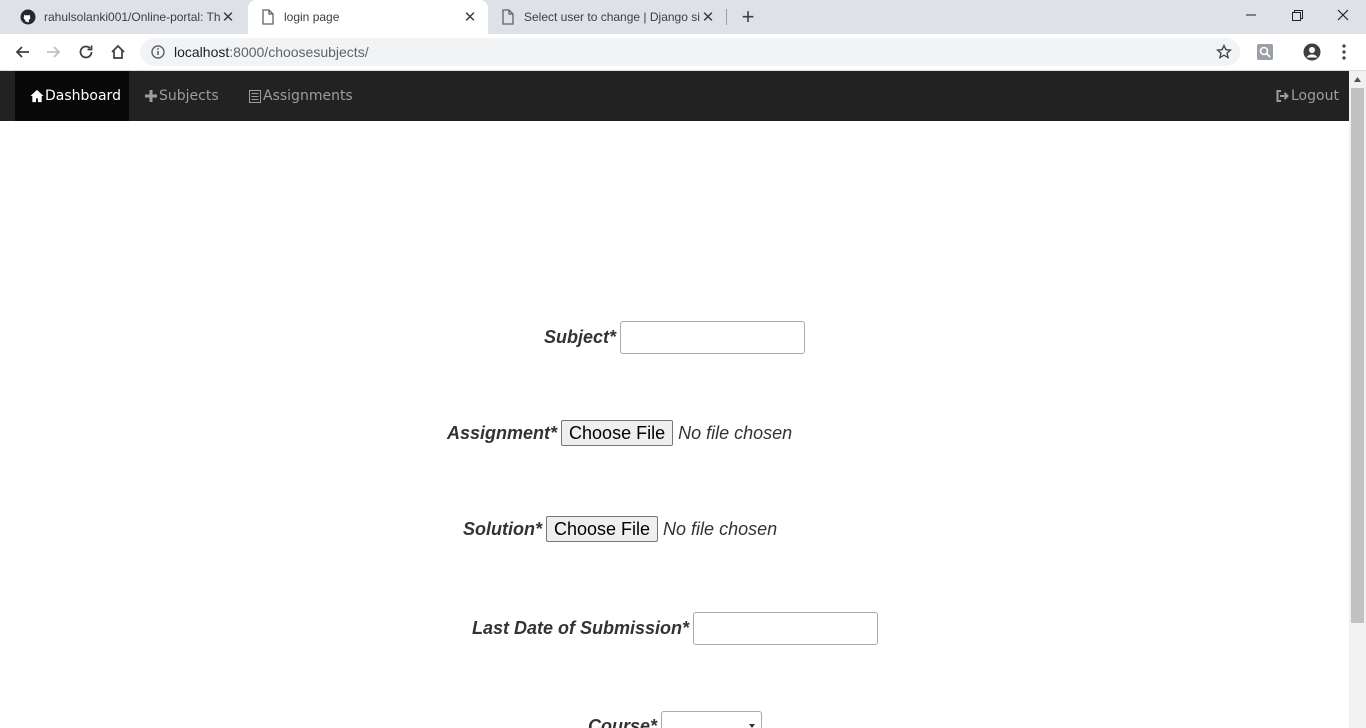 The width and height of the screenshot is (1366, 728). Describe the element at coordinates (189, 96) in the screenshot. I see `nav-subjects-label: Subjects` at that location.